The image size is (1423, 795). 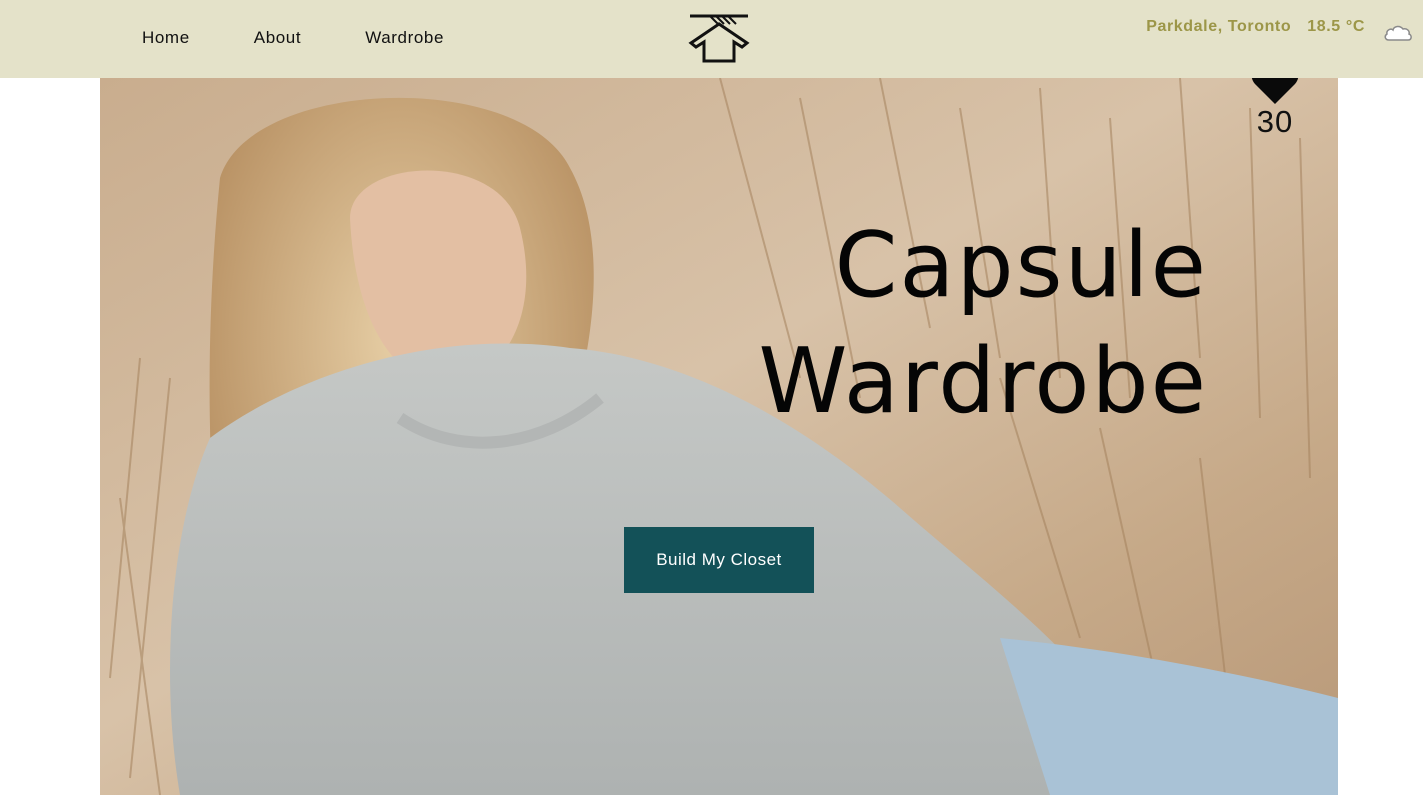 I want to click on heart-icon, so click(x=1275, y=92).